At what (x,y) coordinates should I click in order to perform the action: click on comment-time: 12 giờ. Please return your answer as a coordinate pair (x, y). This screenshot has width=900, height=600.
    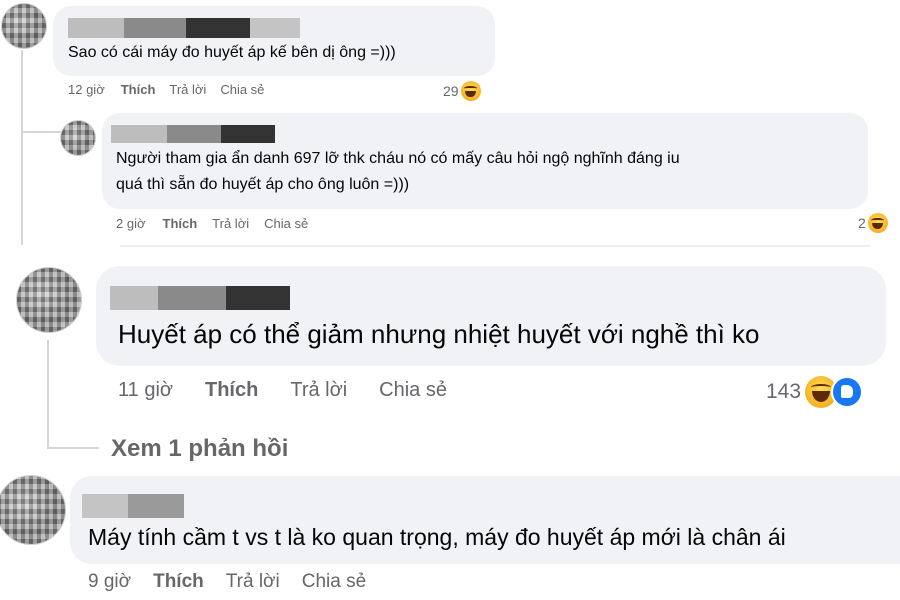
    Looking at the image, I should click on (86, 89).